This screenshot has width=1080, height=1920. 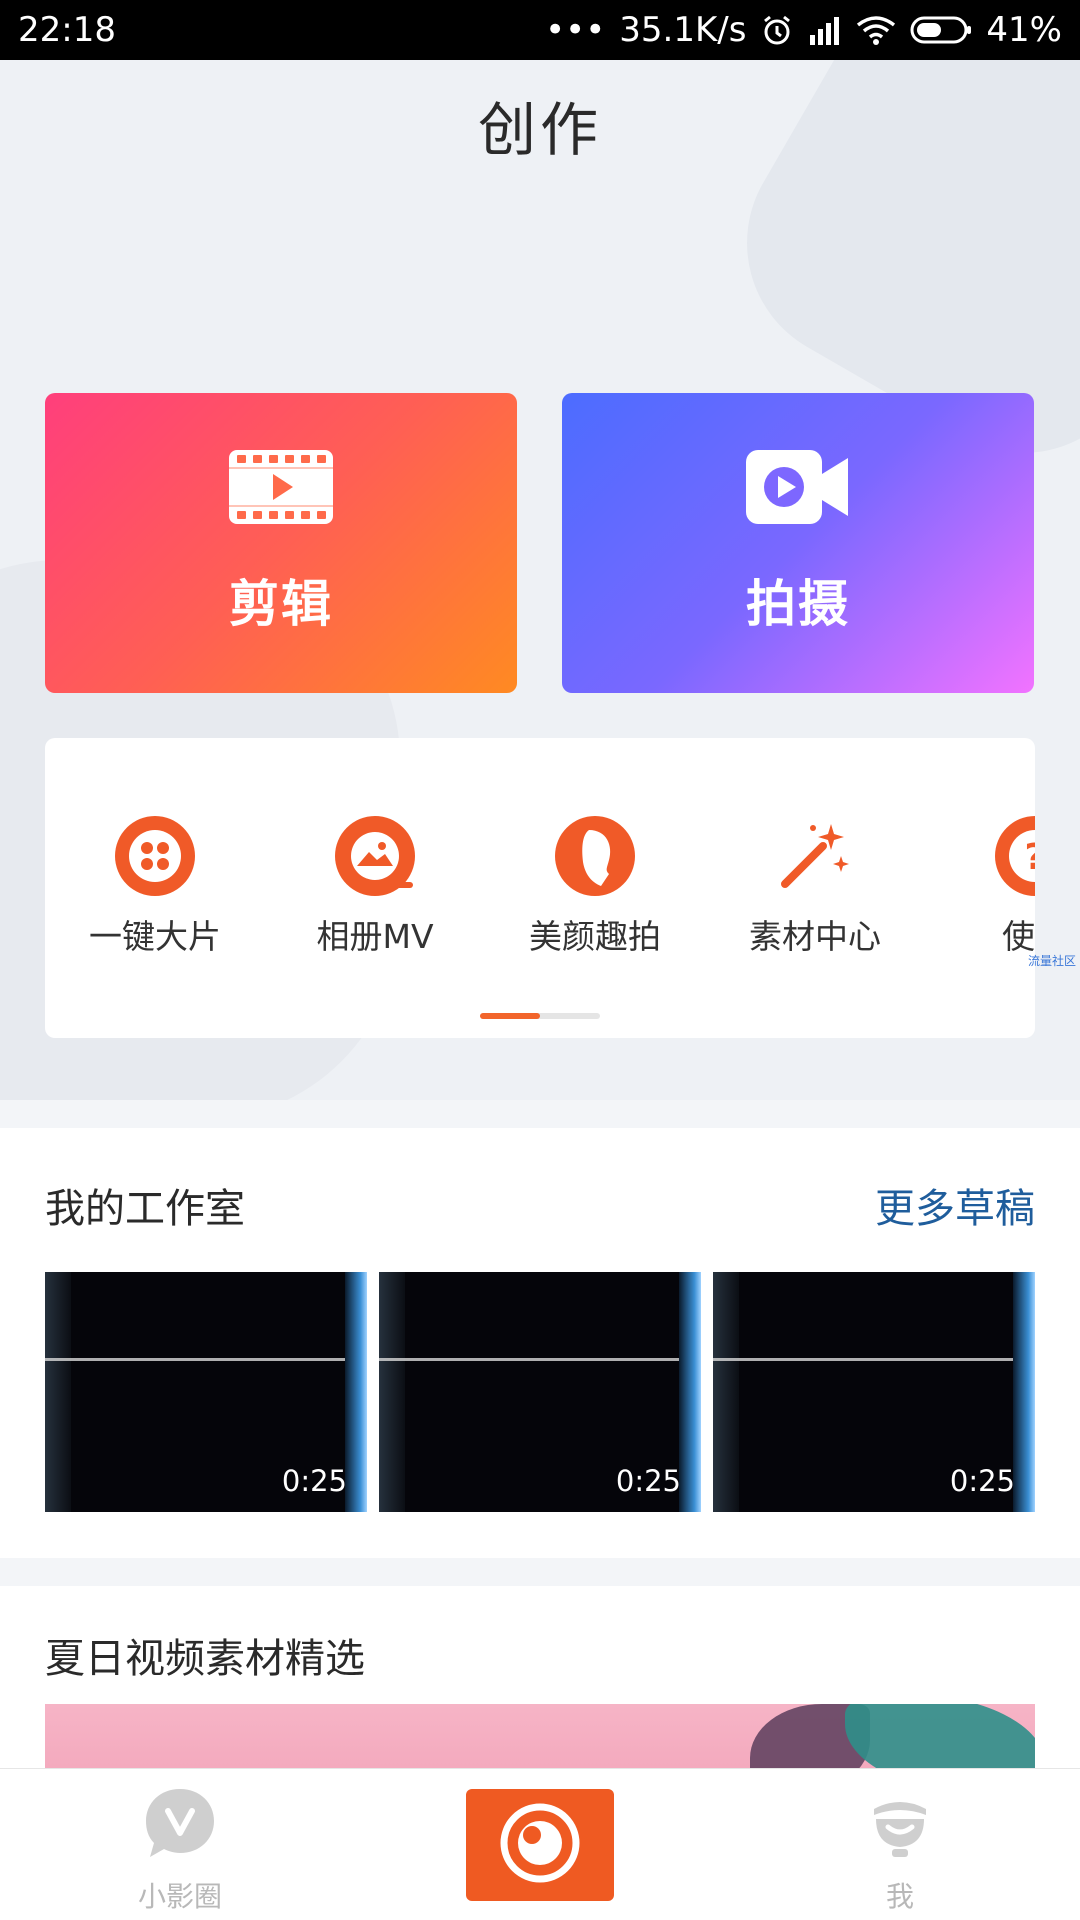 I want to click on tool-item-album-mv: 相册MV, so click(x=375, y=887).